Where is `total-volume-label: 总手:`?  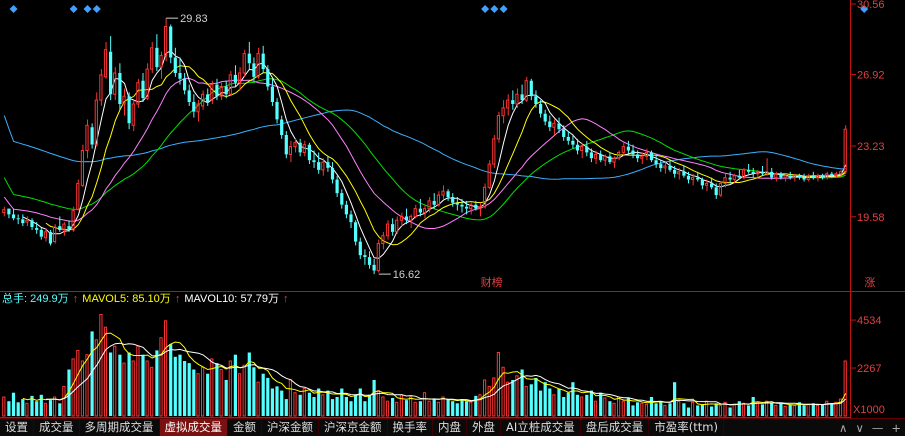 total-volume-label: 总手: is located at coordinates (15, 299).